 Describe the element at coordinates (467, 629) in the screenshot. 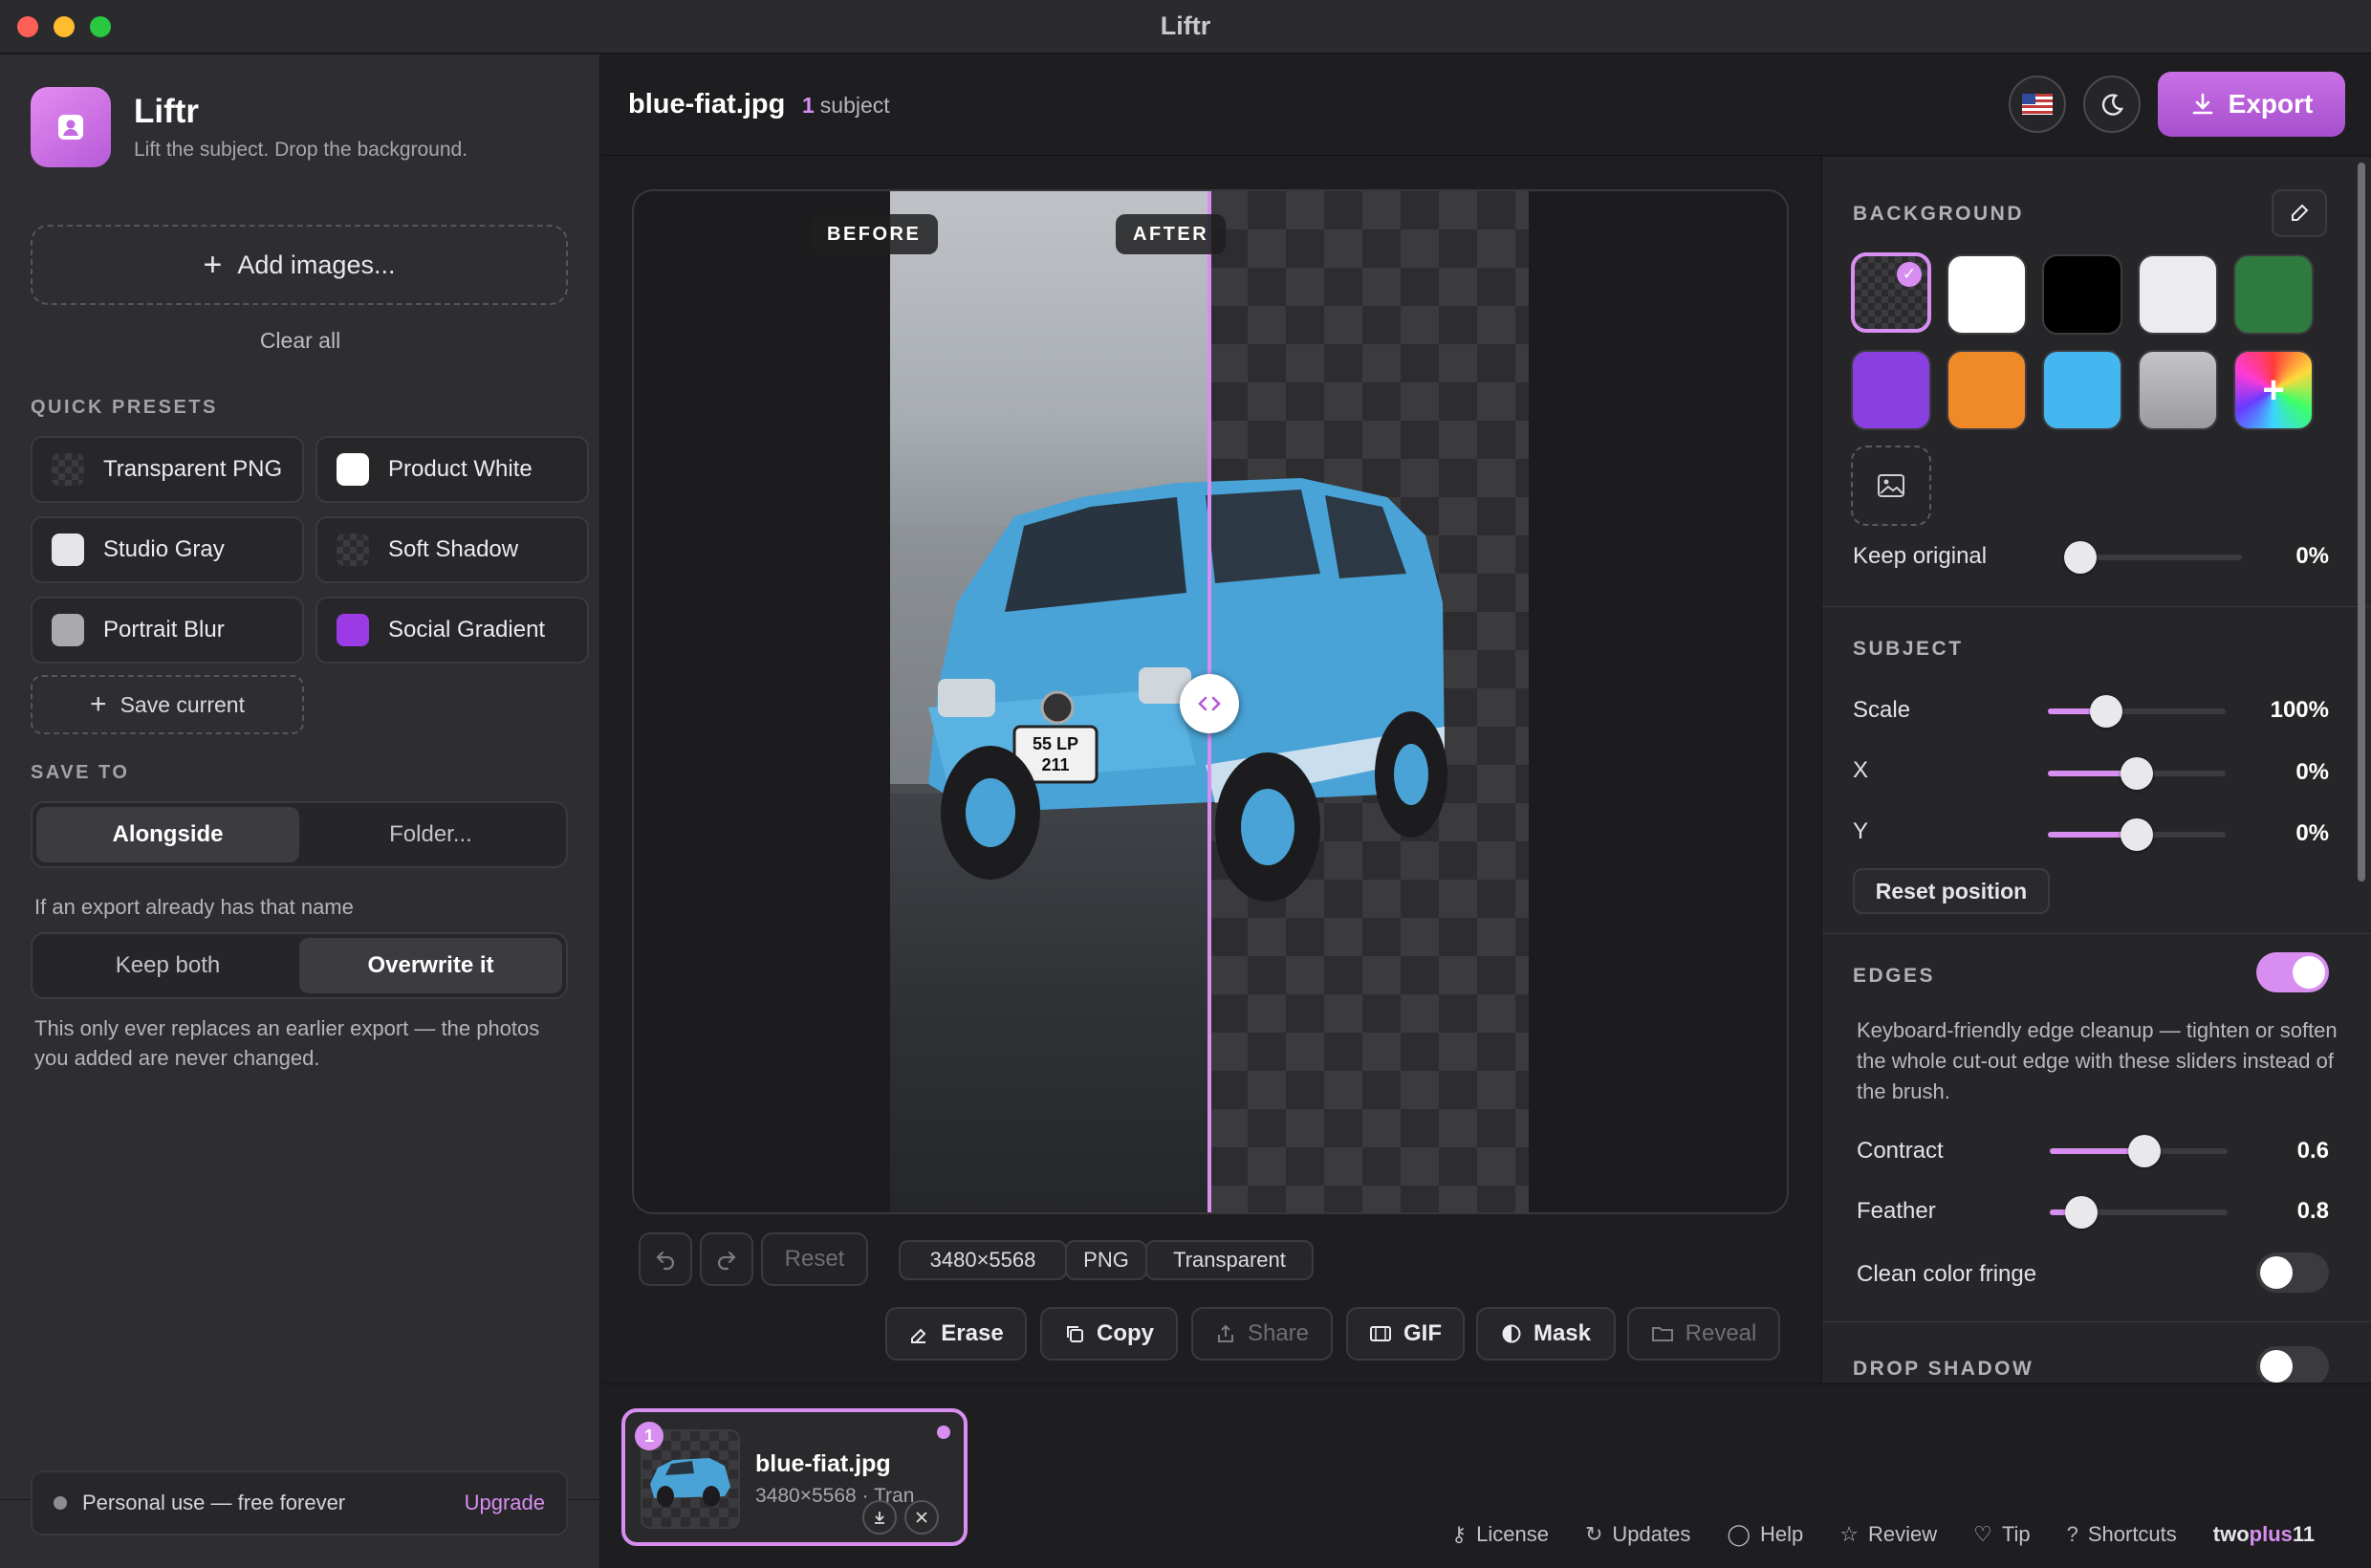

I see `preset-label: Social Gradient` at that location.